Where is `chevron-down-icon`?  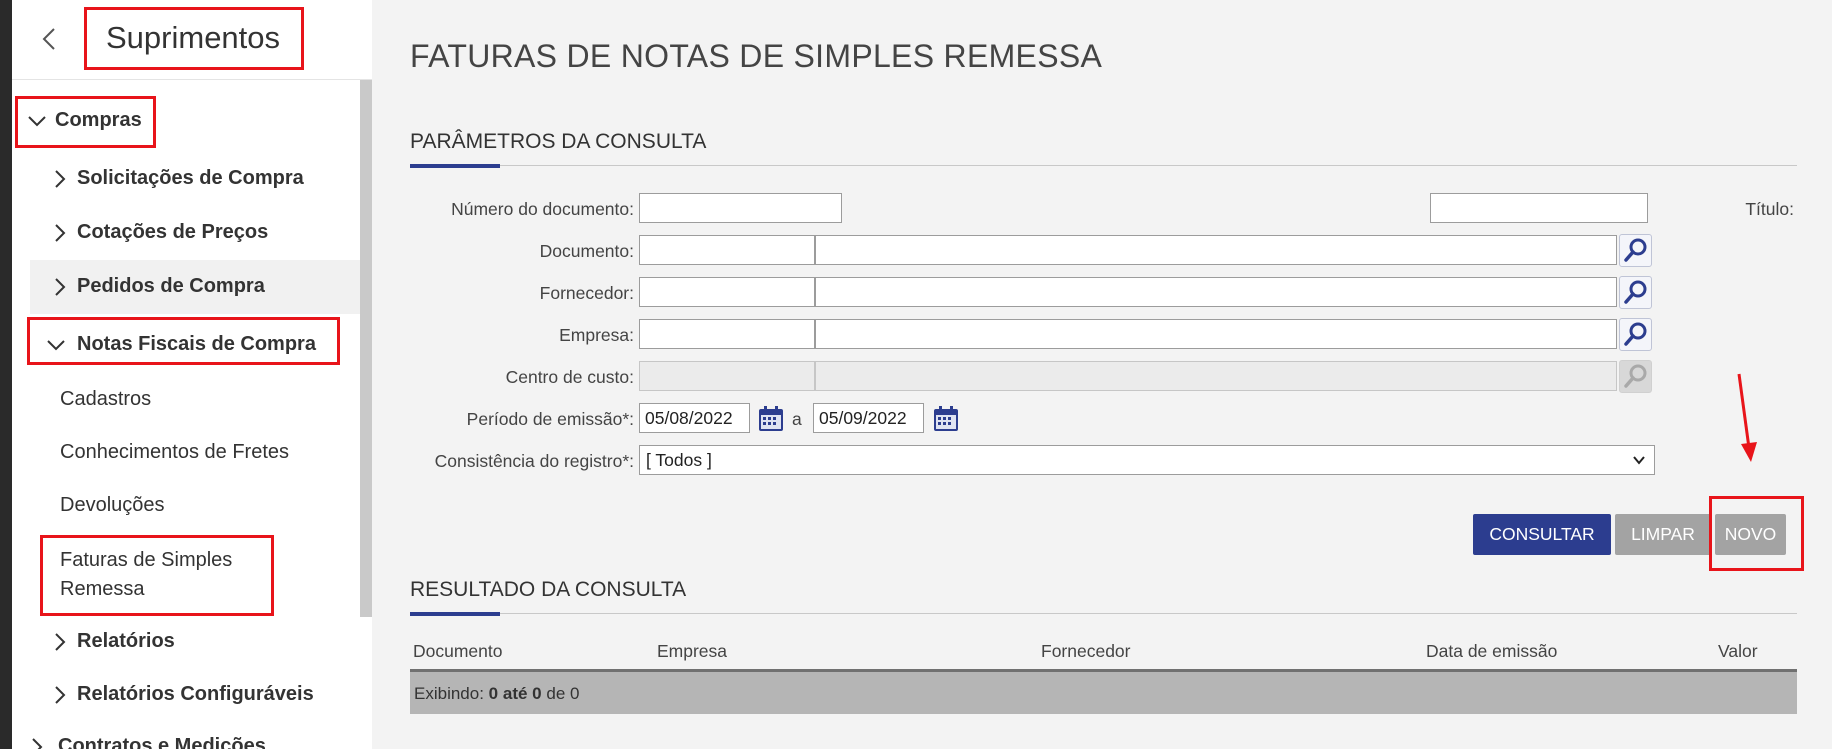
chevron-down-icon is located at coordinates (1639, 460).